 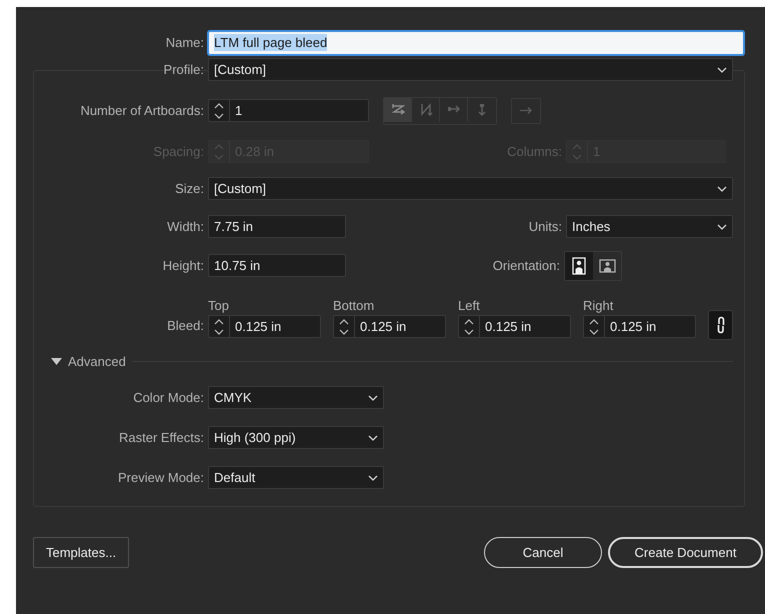 I want to click on orientation-button, so click(x=579, y=266).